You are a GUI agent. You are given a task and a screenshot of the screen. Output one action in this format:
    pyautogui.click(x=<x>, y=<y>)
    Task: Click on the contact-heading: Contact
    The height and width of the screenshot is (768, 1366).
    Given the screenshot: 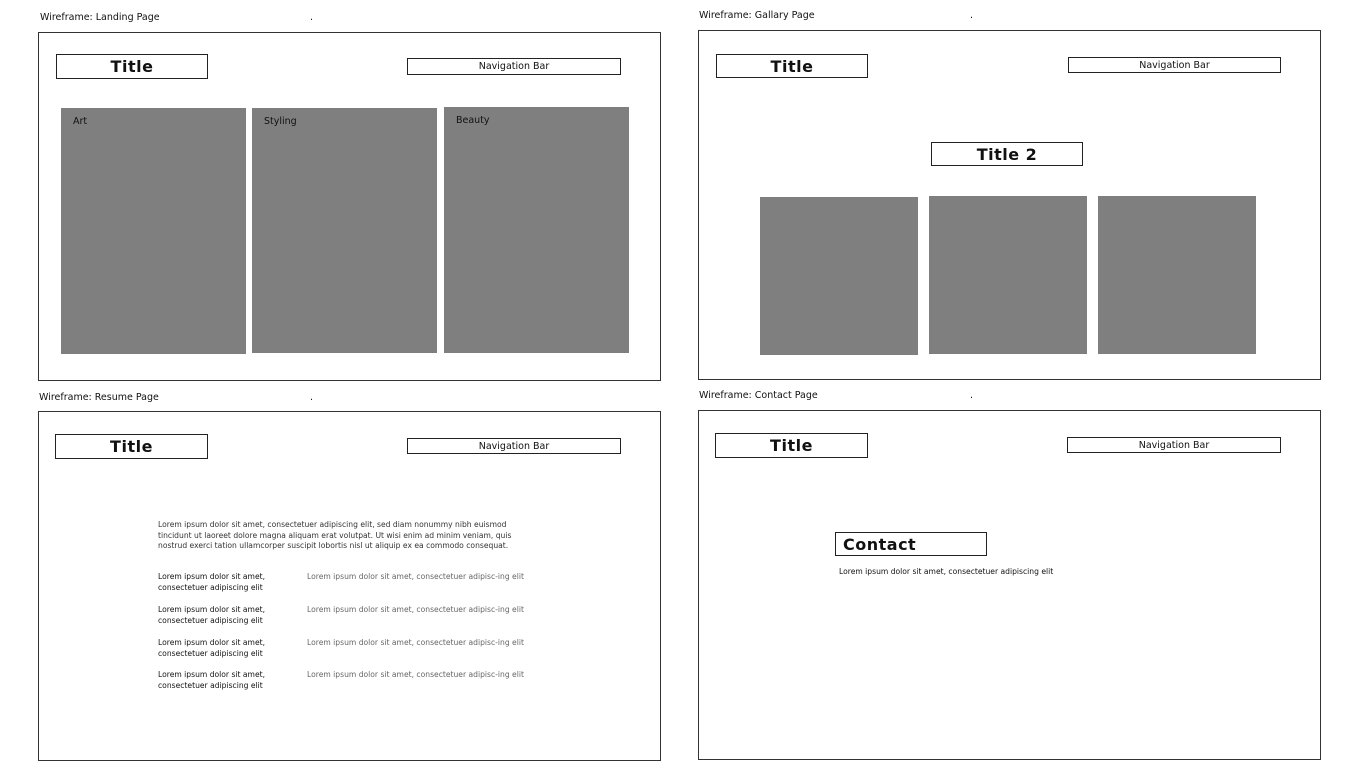 What is the action you would take?
    pyautogui.click(x=911, y=544)
    